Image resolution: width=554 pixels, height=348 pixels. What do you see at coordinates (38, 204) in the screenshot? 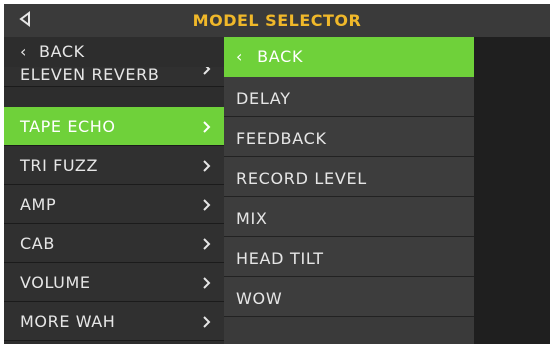
I see `menu-item-label: AMP` at bounding box center [38, 204].